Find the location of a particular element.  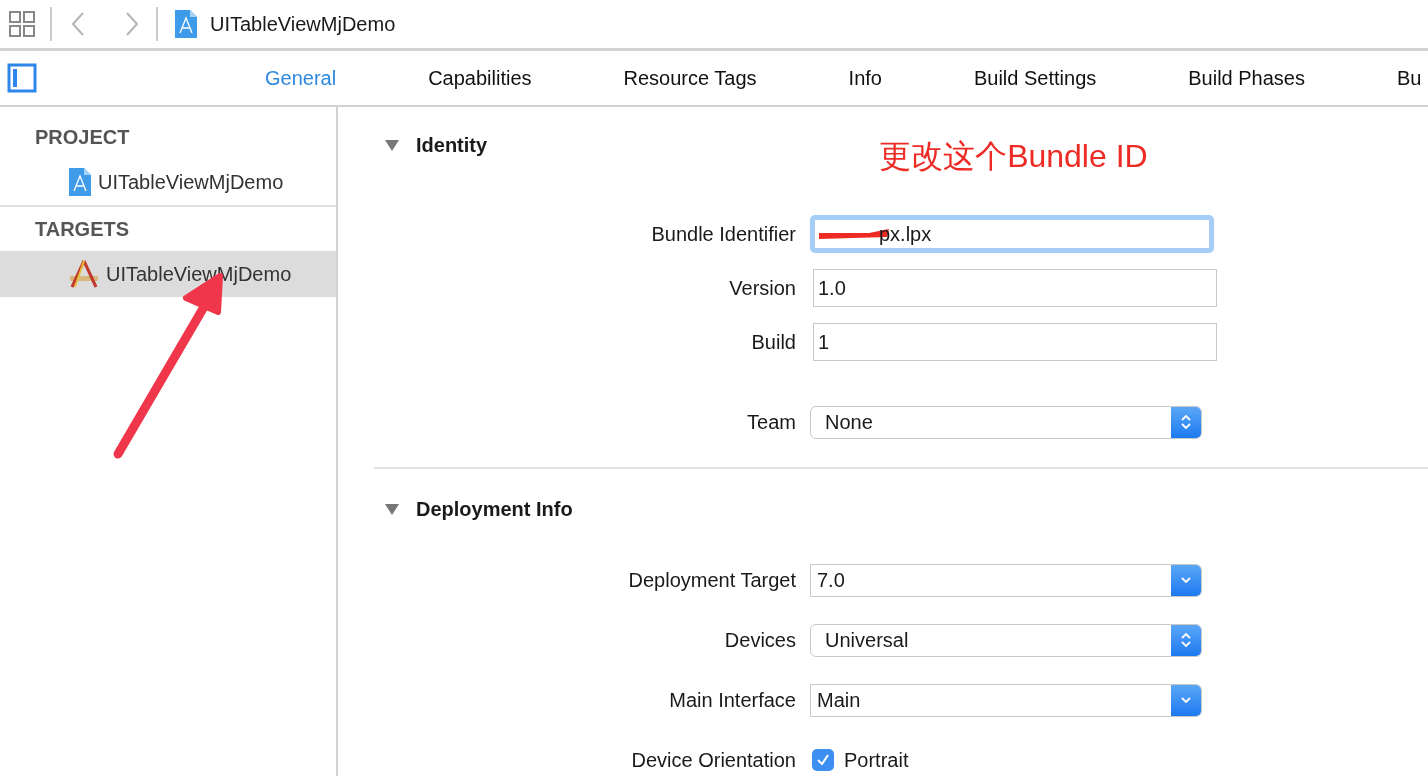

grid-icon is located at coordinates (22, 24).